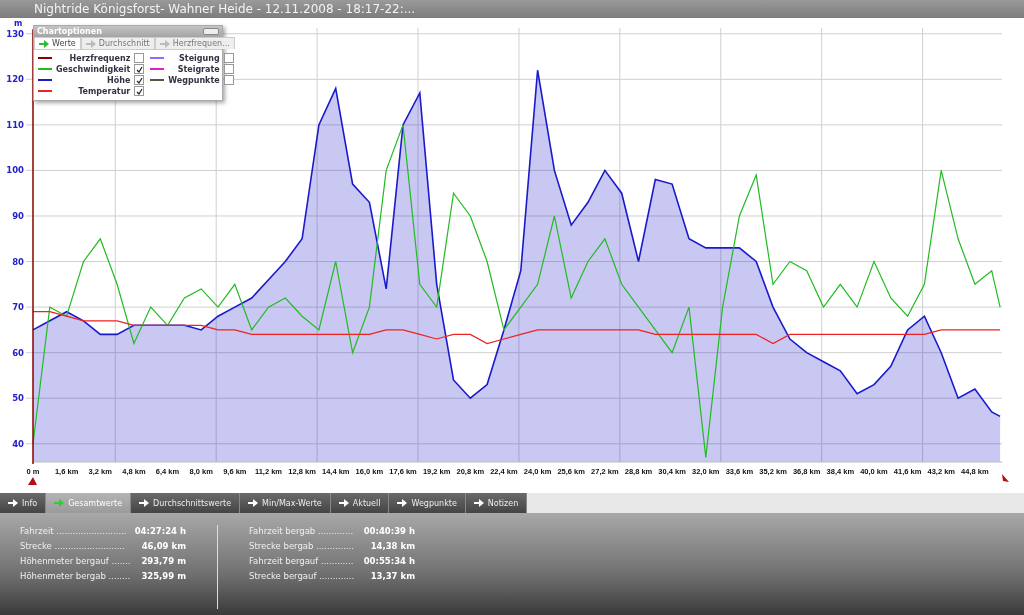 Image resolution: width=1024 pixels, height=615 pixels. Describe the element at coordinates (198, 69) in the screenshot. I see `series-label: Steigrate` at that location.